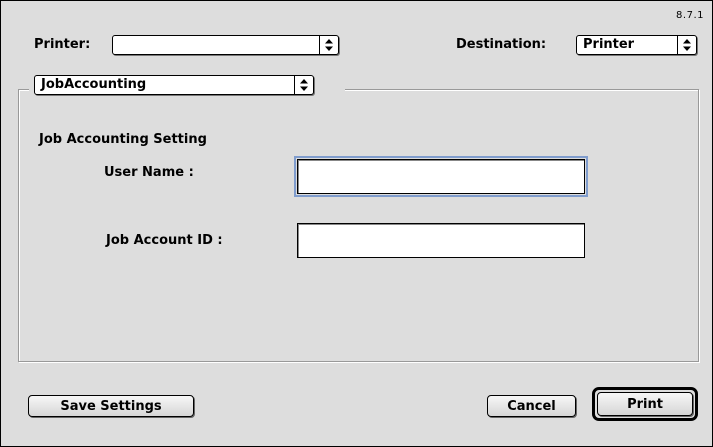 The image size is (713, 447). What do you see at coordinates (123, 139) in the screenshot?
I see `section-title: Job Accounting Setting` at bounding box center [123, 139].